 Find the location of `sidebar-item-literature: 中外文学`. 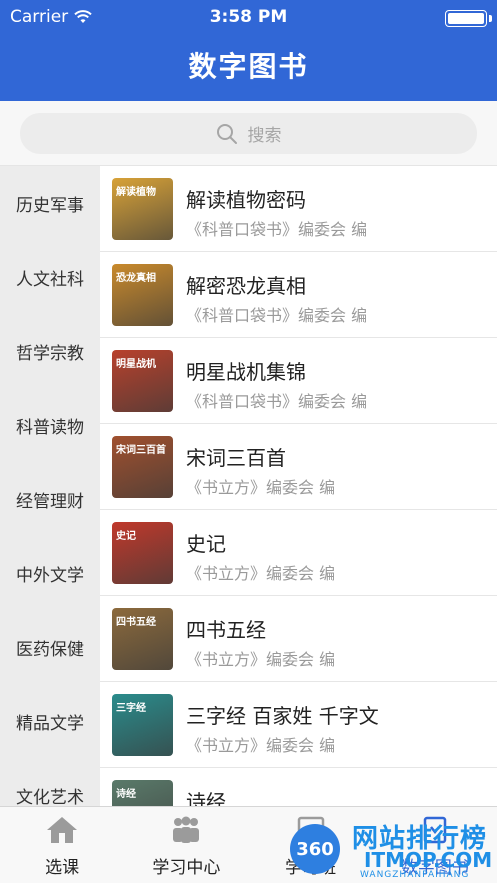

sidebar-item-literature: 中外文学 is located at coordinates (50, 573).